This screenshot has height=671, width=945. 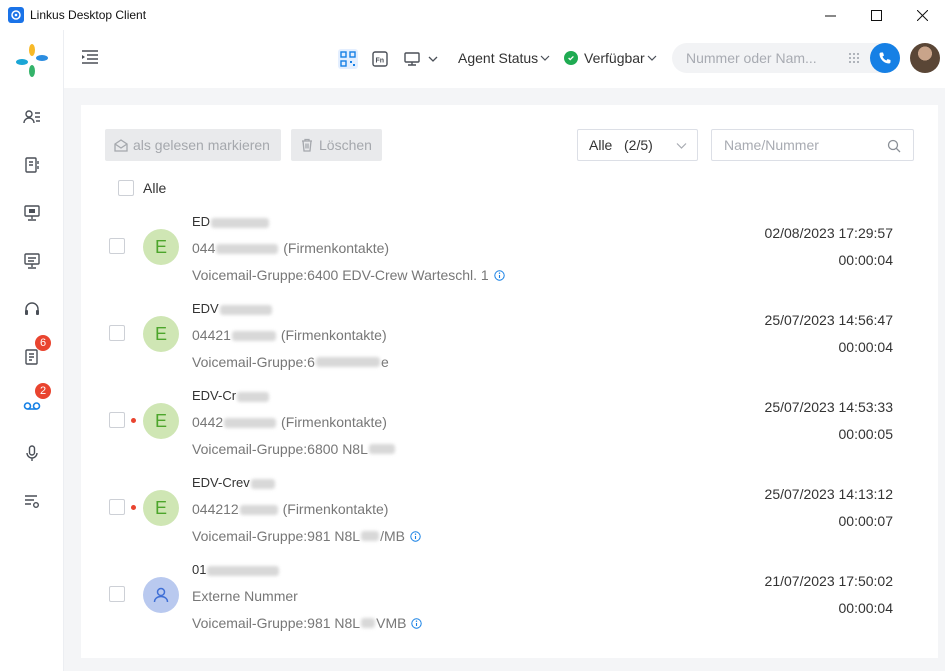 I want to click on search-icon, so click(x=894, y=146).